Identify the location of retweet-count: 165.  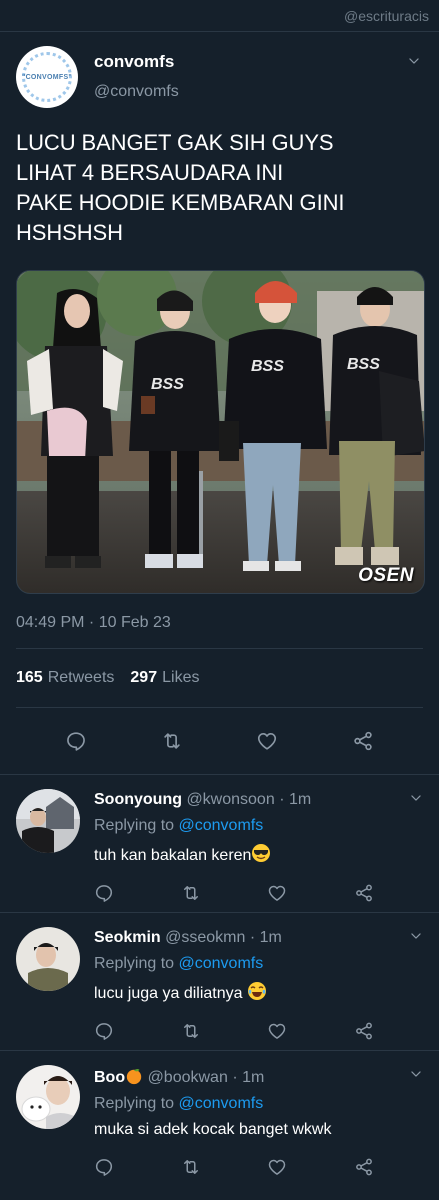
(29, 678).